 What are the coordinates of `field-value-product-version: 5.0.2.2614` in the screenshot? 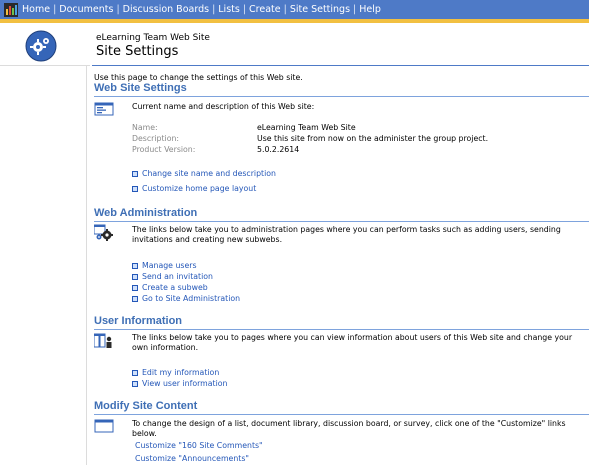 It's located at (278, 149).